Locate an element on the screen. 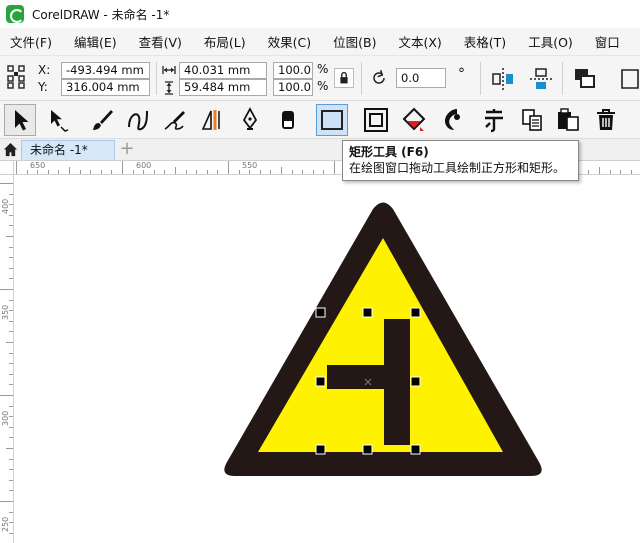  ruler-label: 650 is located at coordinates (38, 165).